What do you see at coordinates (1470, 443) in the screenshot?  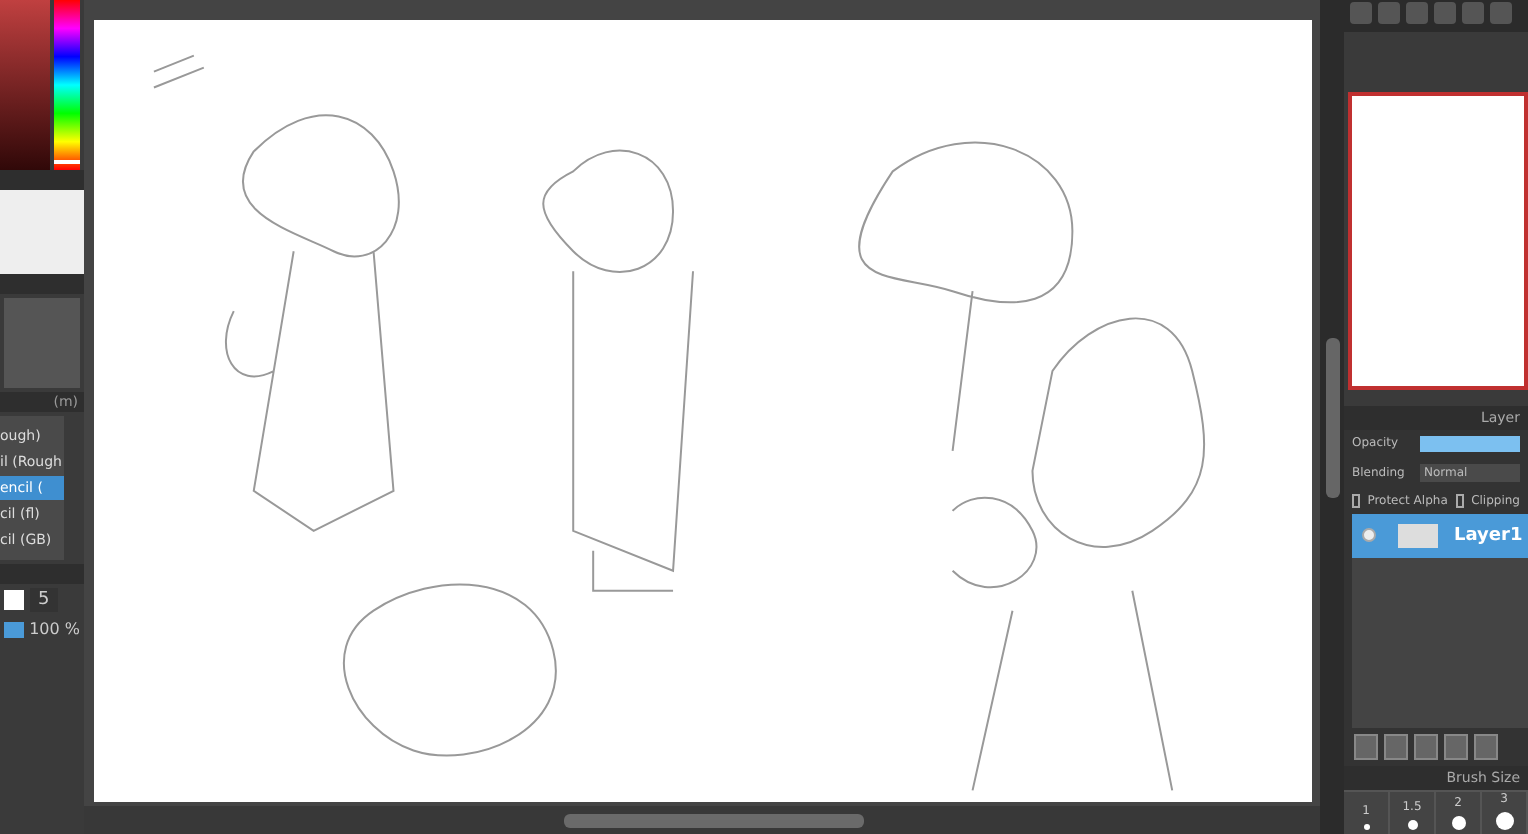 I see `opacity-slider-fill` at bounding box center [1470, 443].